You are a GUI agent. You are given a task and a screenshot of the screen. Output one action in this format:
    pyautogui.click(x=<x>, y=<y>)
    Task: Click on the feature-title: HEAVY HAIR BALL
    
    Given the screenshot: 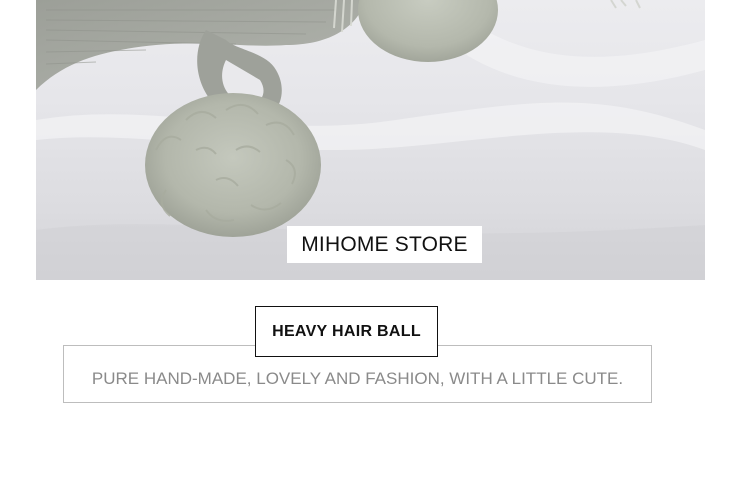 What is the action you would take?
    pyautogui.click(x=346, y=331)
    